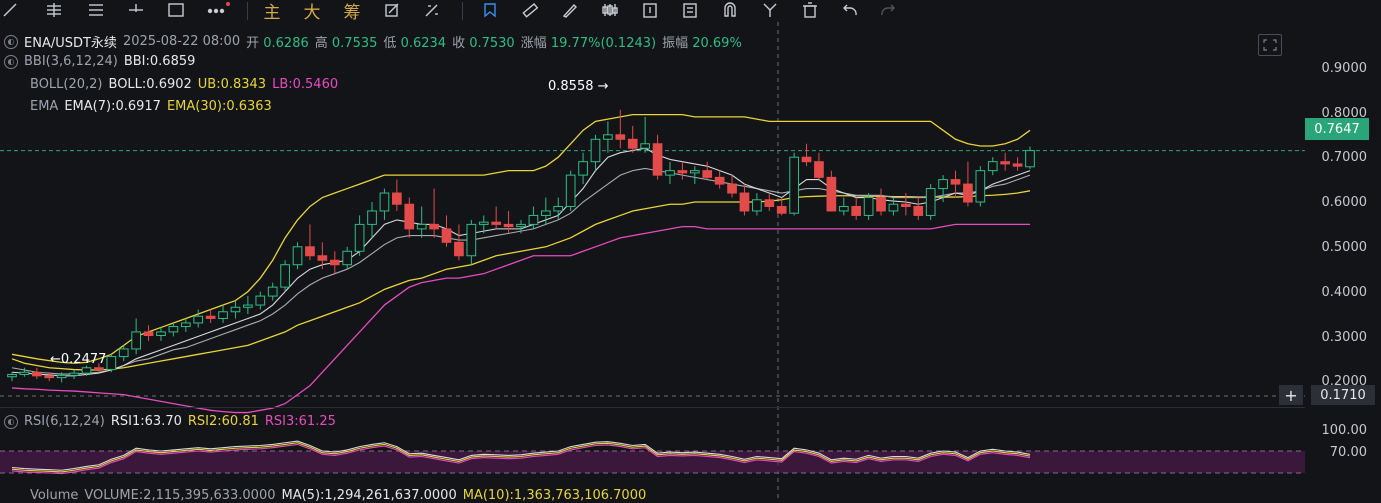 This screenshot has height=503, width=1381. I want to click on more-icon, so click(219, 10).